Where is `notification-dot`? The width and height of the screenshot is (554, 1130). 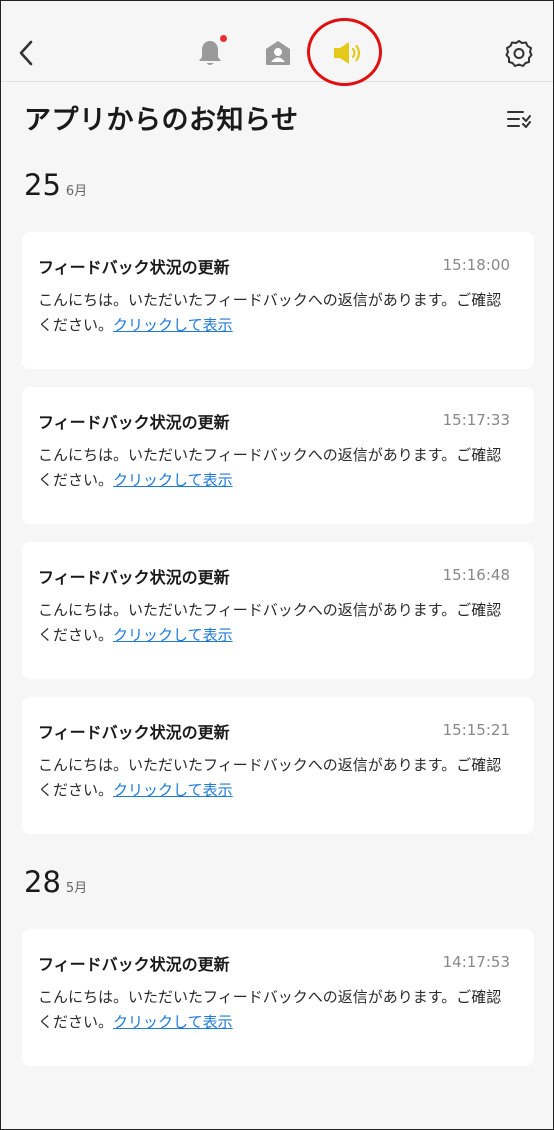
notification-dot is located at coordinates (223, 38).